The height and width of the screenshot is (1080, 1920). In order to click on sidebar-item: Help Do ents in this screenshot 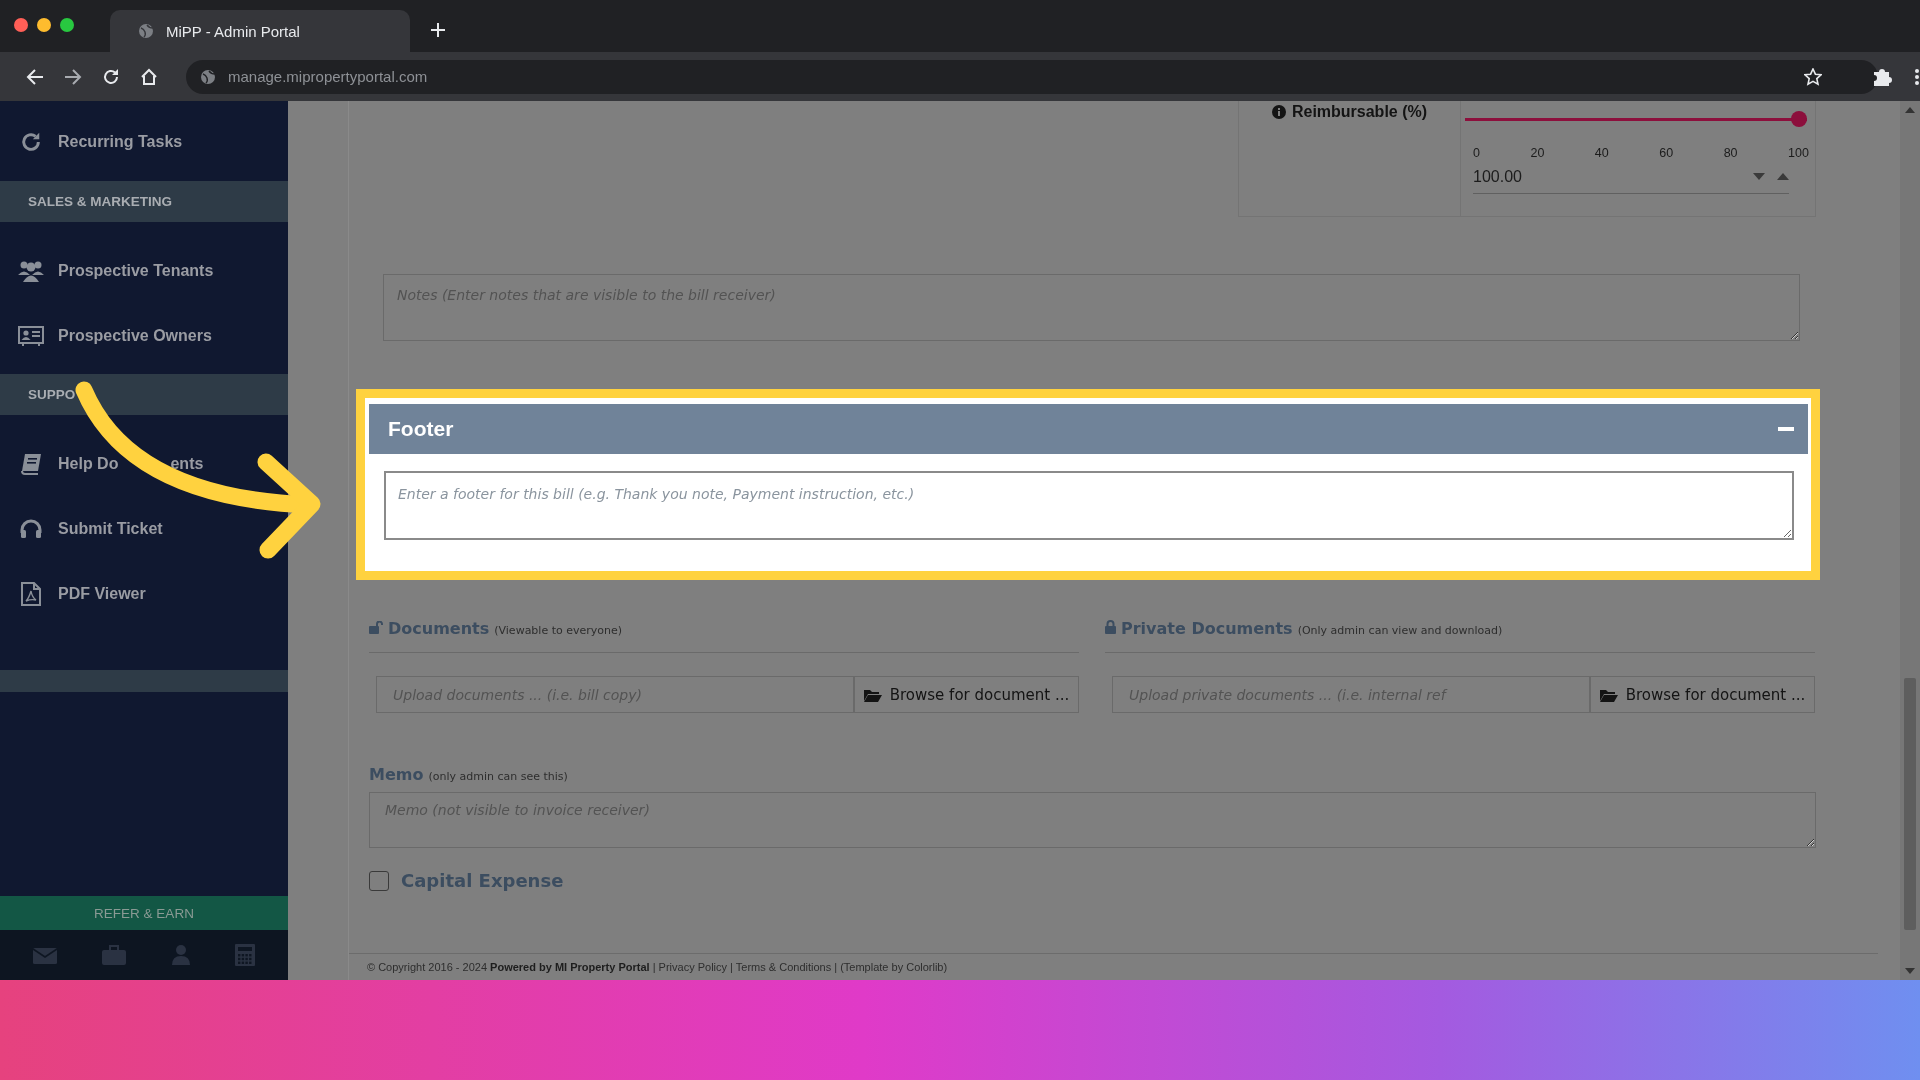, I will do `click(144, 463)`.